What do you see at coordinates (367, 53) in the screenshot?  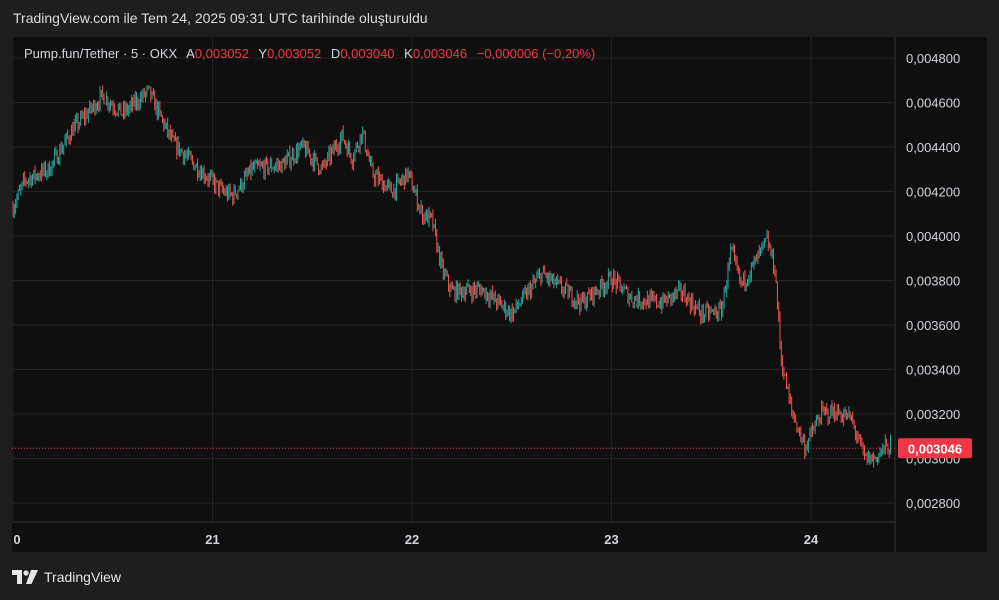 I see `low-value: 0,003040` at bounding box center [367, 53].